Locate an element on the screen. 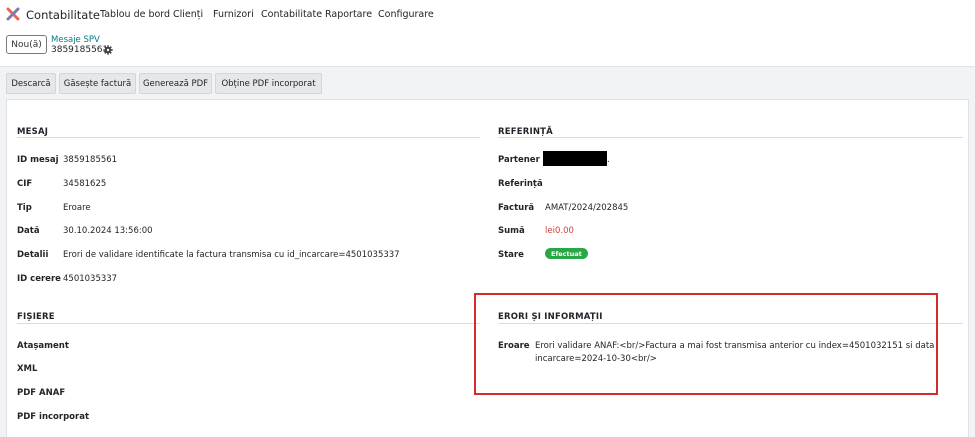  field-value-cif: 34581625 is located at coordinates (84, 184).